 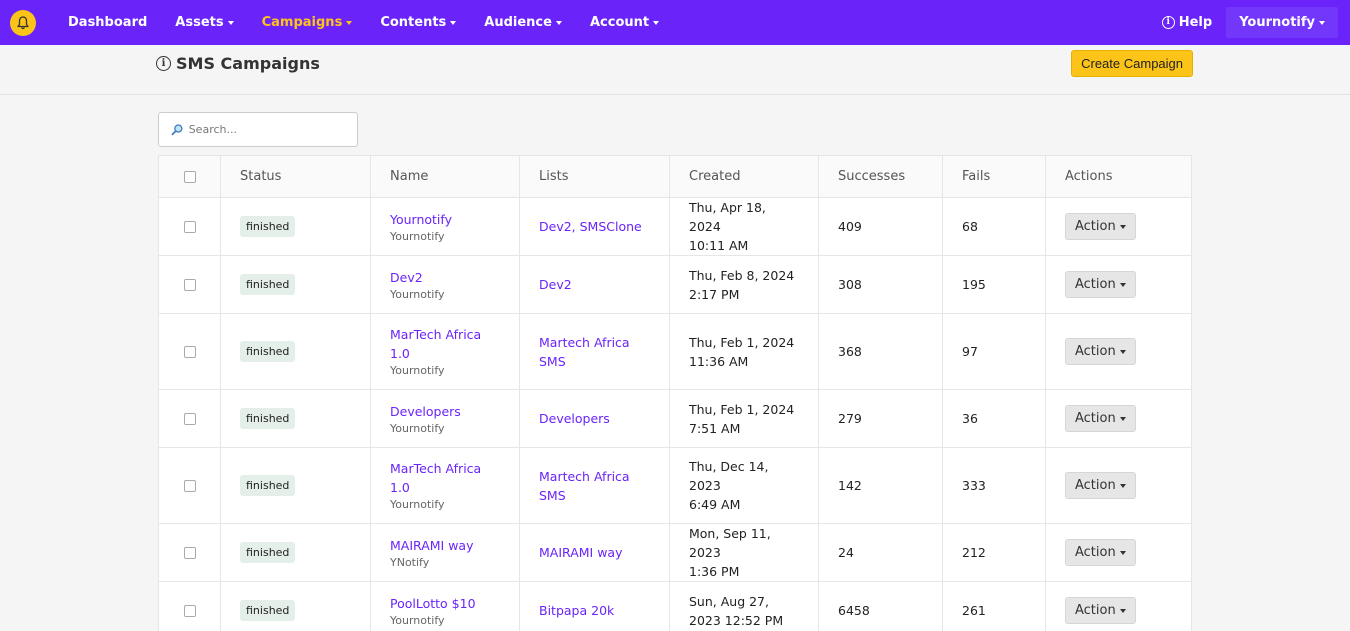 I want to click on successes-cell: 279, so click(x=880, y=418).